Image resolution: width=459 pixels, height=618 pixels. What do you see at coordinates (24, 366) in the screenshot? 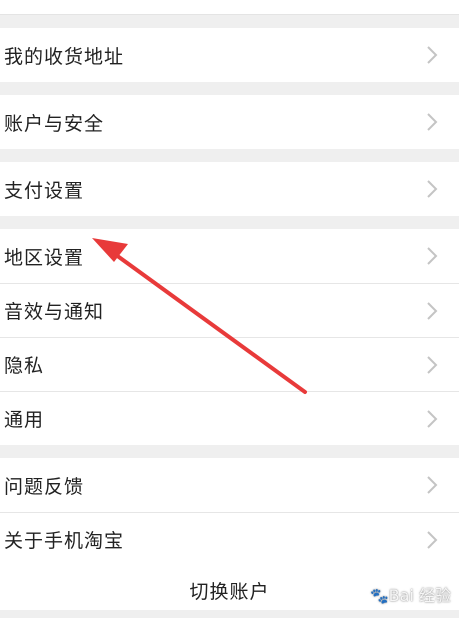
I see `row-label: 隐私` at bounding box center [24, 366].